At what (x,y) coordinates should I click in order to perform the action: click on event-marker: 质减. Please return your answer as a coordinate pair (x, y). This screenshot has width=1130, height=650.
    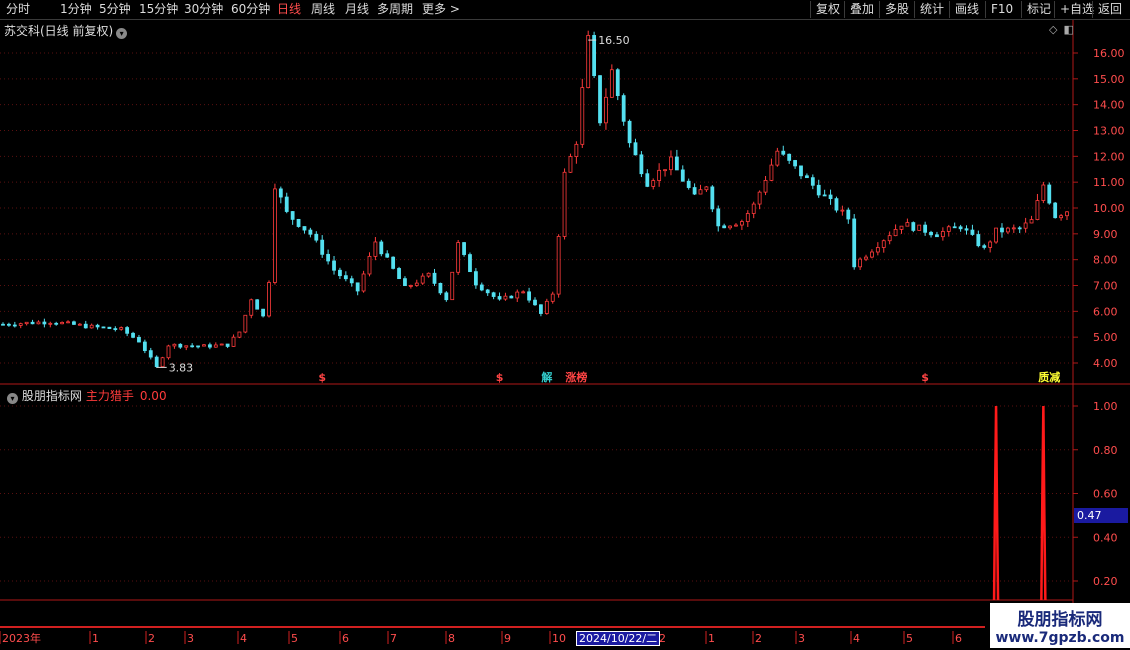
    Looking at the image, I should click on (1049, 377).